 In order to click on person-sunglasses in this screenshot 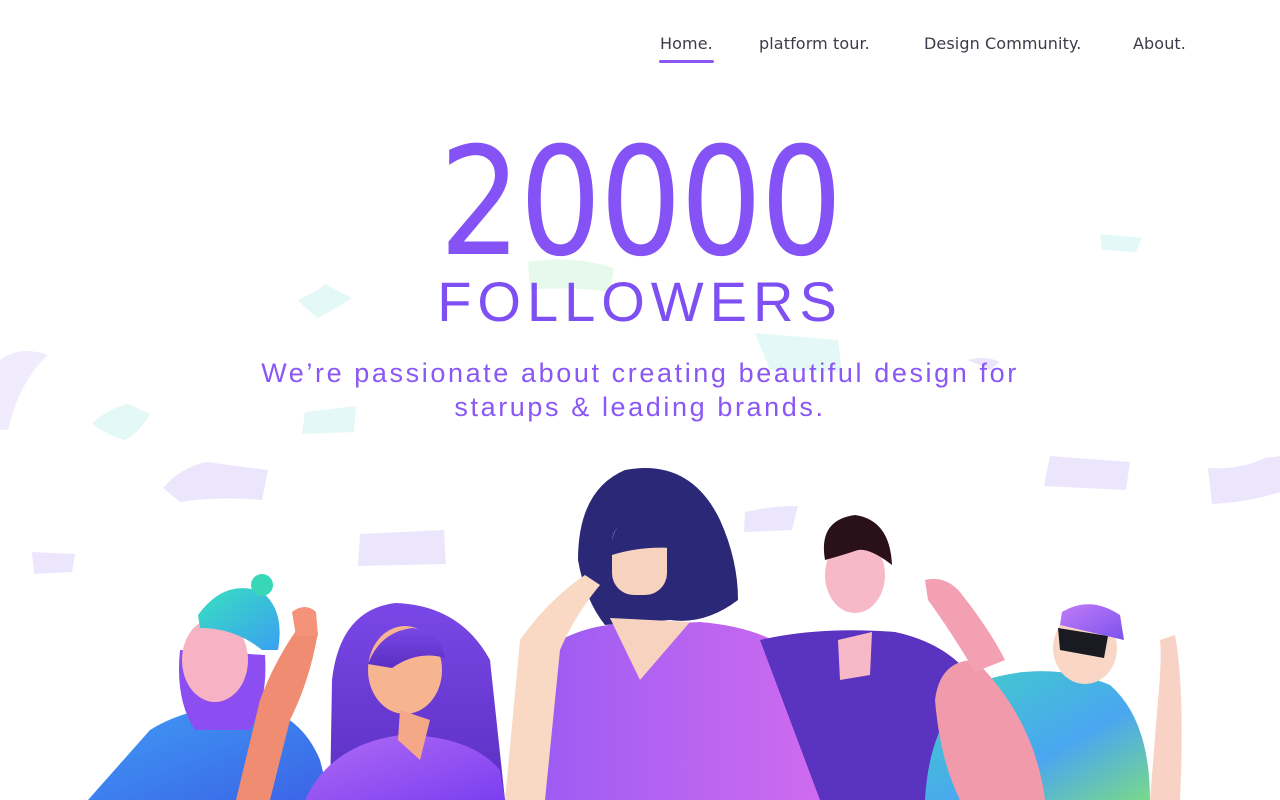, I will do `click(1053, 689)`.